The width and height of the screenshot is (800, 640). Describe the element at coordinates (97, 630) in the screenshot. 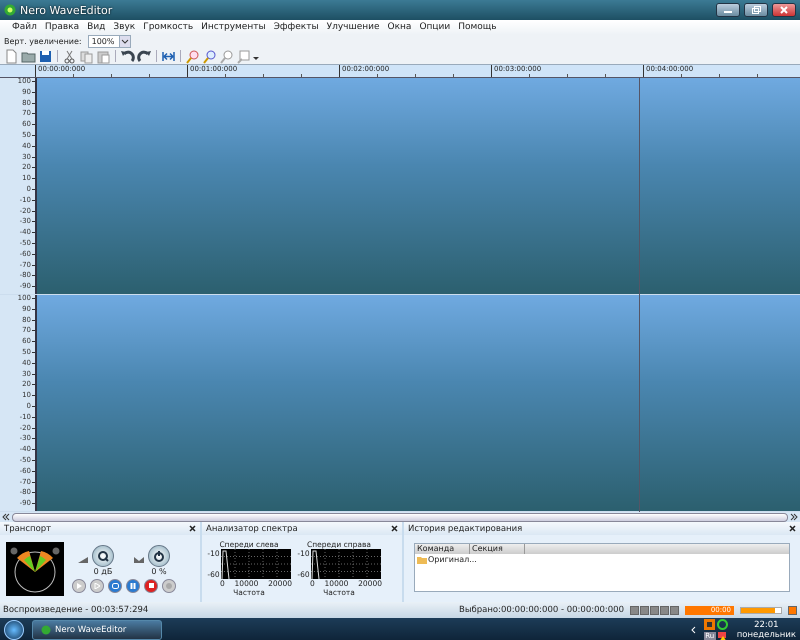

I see `taskbar-task: Nero WaveEditor` at that location.